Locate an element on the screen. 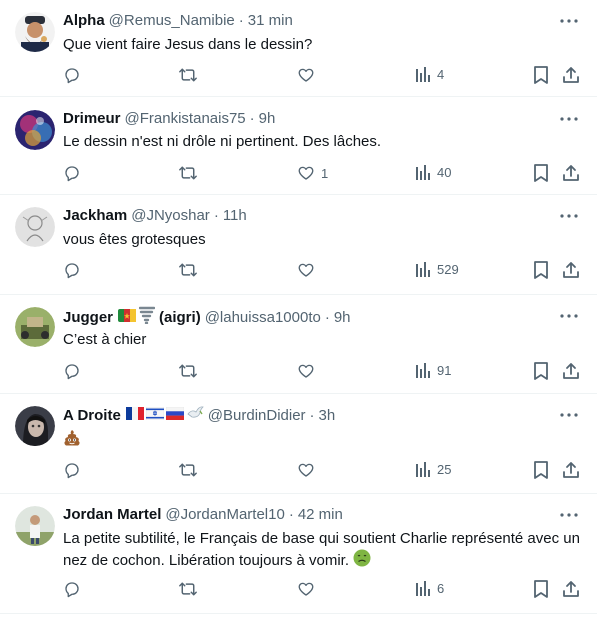 The height and width of the screenshot is (619, 597). views-button: 91 is located at coordinates (433, 370).